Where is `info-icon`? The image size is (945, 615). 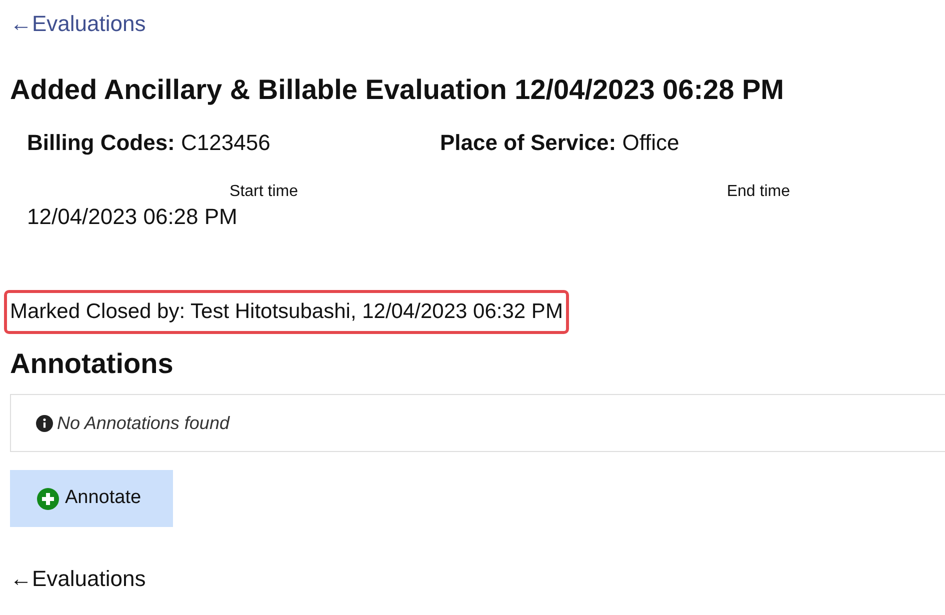 info-icon is located at coordinates (44, 423).